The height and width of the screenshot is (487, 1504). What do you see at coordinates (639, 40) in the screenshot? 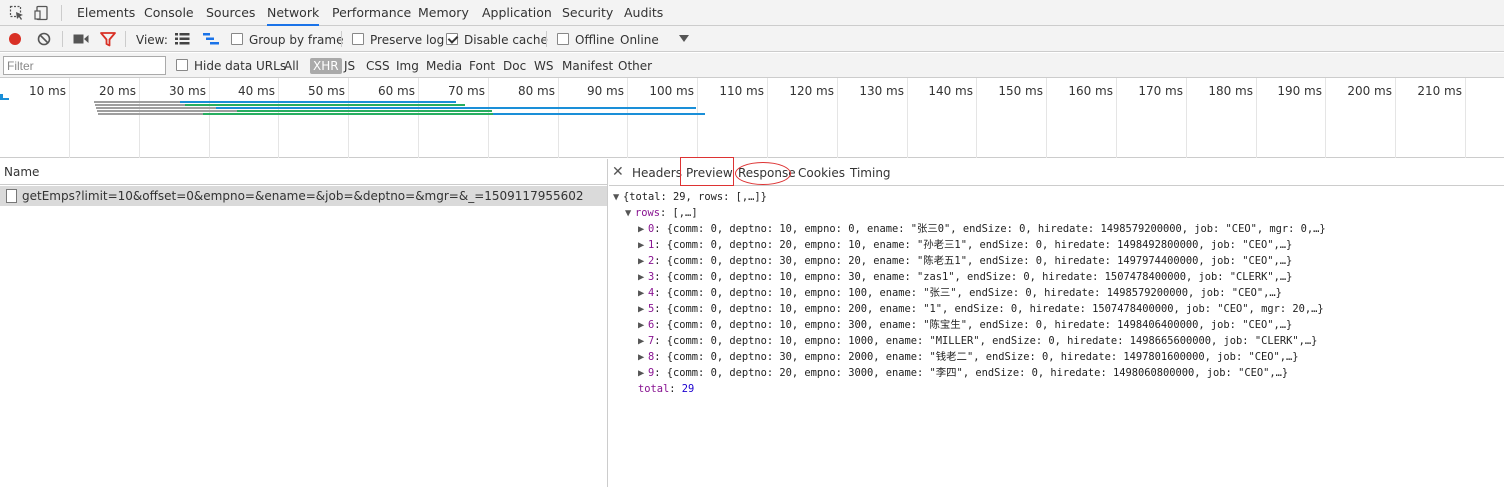
I see `throttle-select: Online` at bounding box center [639, 40].